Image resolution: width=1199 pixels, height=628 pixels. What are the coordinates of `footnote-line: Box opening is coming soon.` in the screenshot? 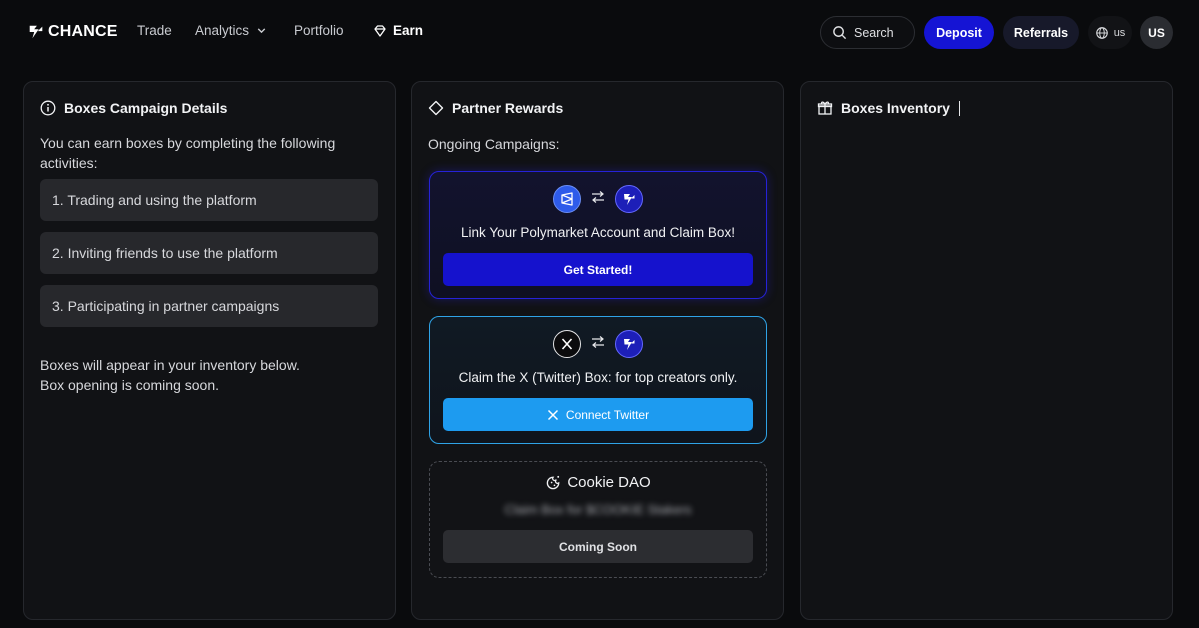 It's located at (129, 385).